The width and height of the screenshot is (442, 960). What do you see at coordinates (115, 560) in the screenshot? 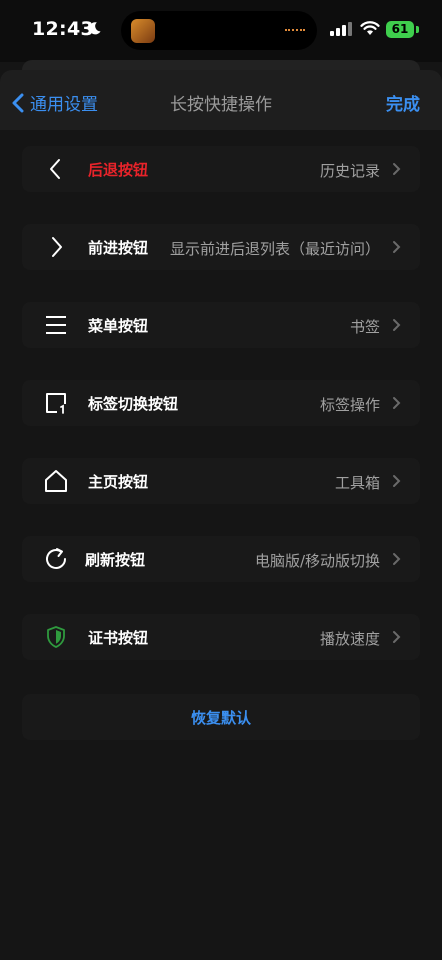
I see `row-label: 刷新按钮` at bounding box center [115, 560].